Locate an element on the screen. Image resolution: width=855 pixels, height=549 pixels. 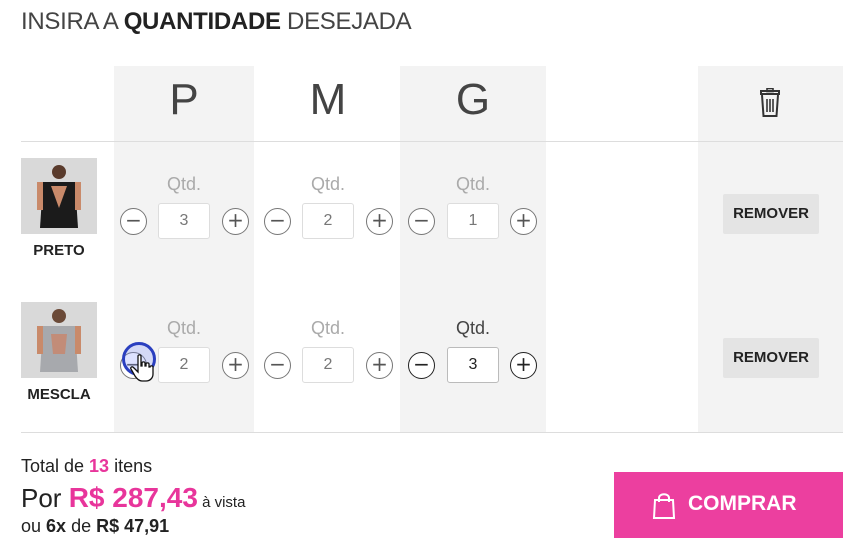
color-name: PRETO is located at coordinates (59, 250).